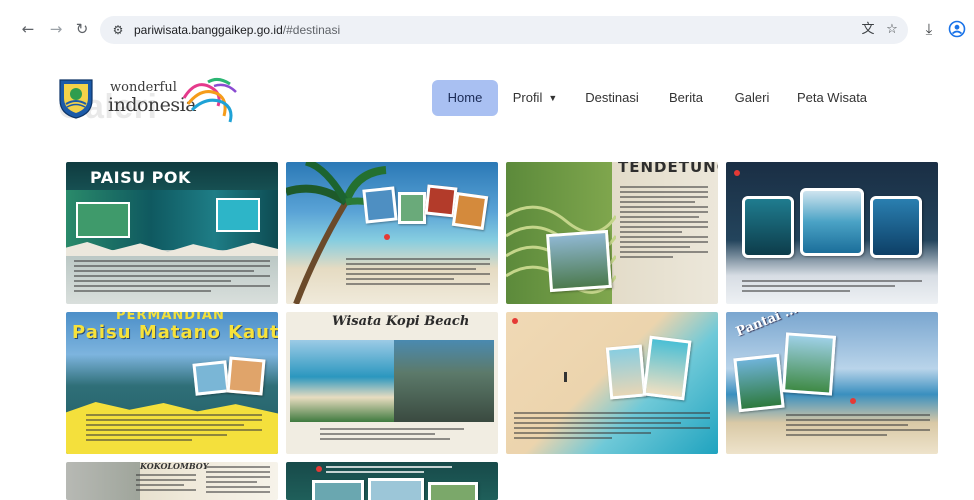 The width and height of the screenshot is (974, 500). Describe the element at coordinates (957, 29) in the screenshot. I see `profile-icon` at that location.